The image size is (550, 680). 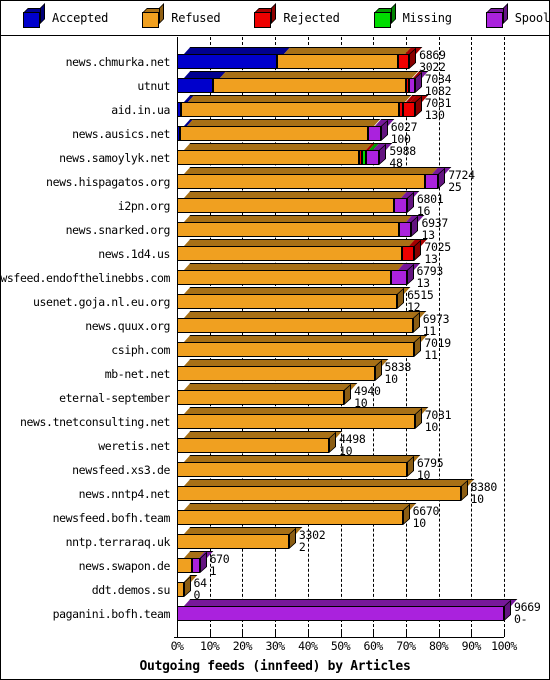 What do you see at coordinates (137, 374) in the screenshot?
I see `y-axis-label: mb-net.net` at bounding box center [137, 374].